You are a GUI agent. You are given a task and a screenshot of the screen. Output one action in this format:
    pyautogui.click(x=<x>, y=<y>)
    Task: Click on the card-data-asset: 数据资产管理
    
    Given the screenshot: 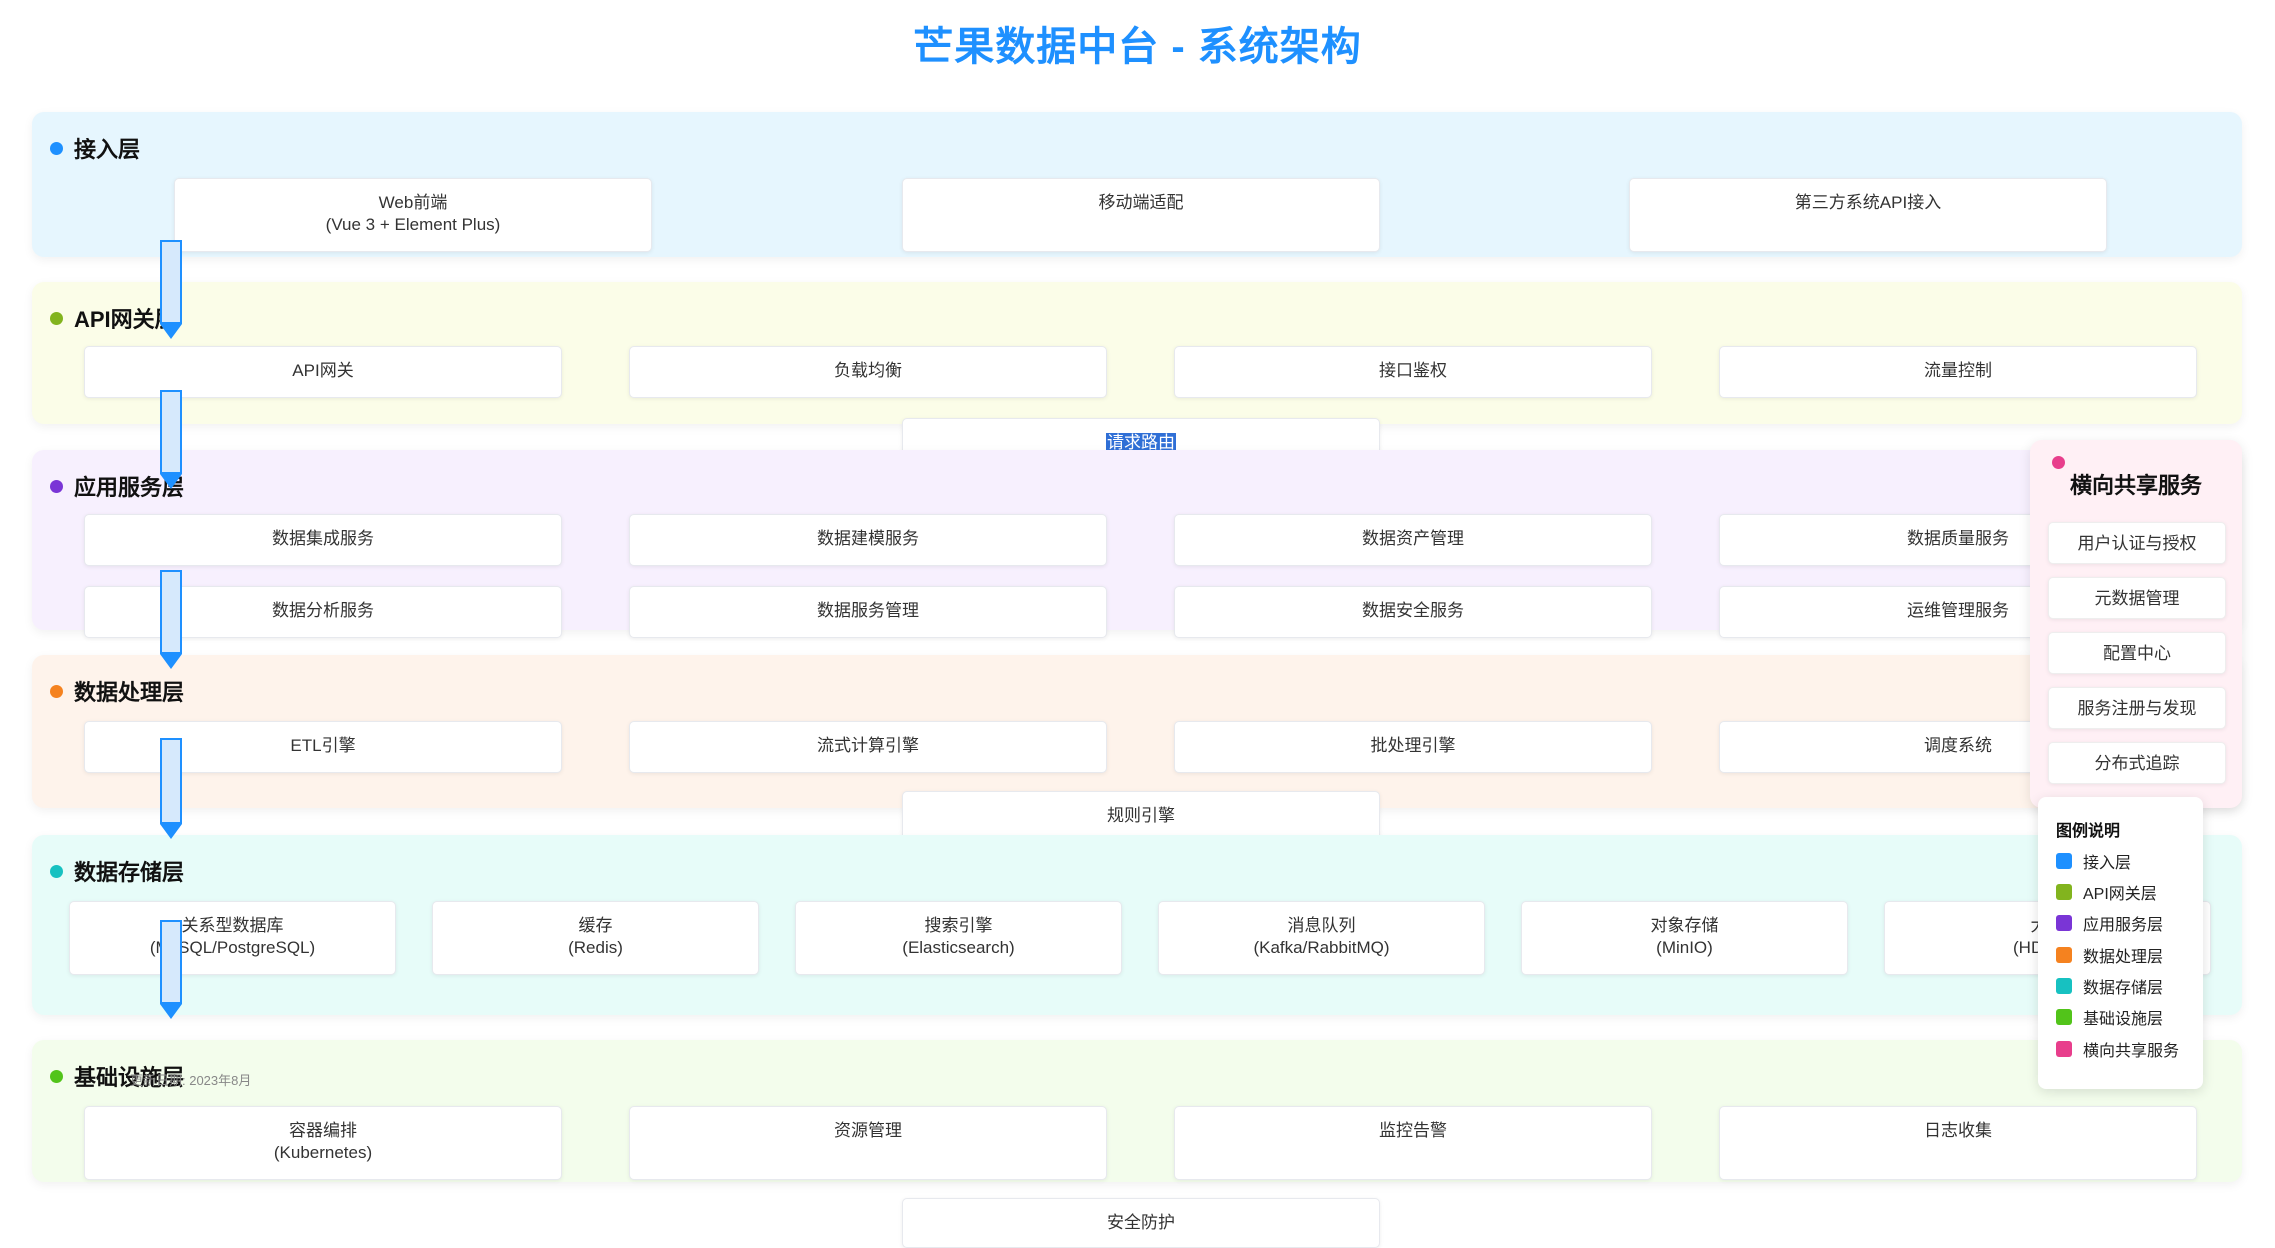 What is the action you would take?
    pyautogui.click(x=1413, y=540)
    